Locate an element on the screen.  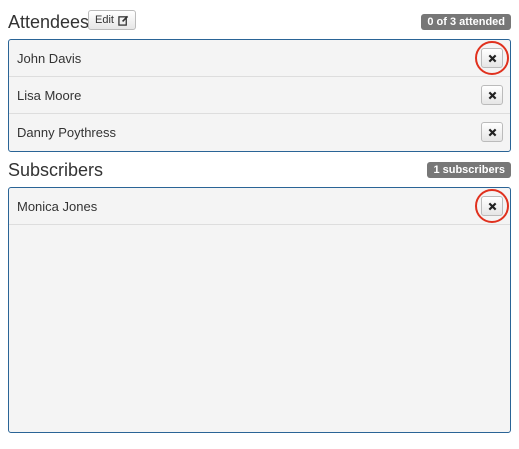
attendee-name: John Davis is located at coordinates (49, 58).